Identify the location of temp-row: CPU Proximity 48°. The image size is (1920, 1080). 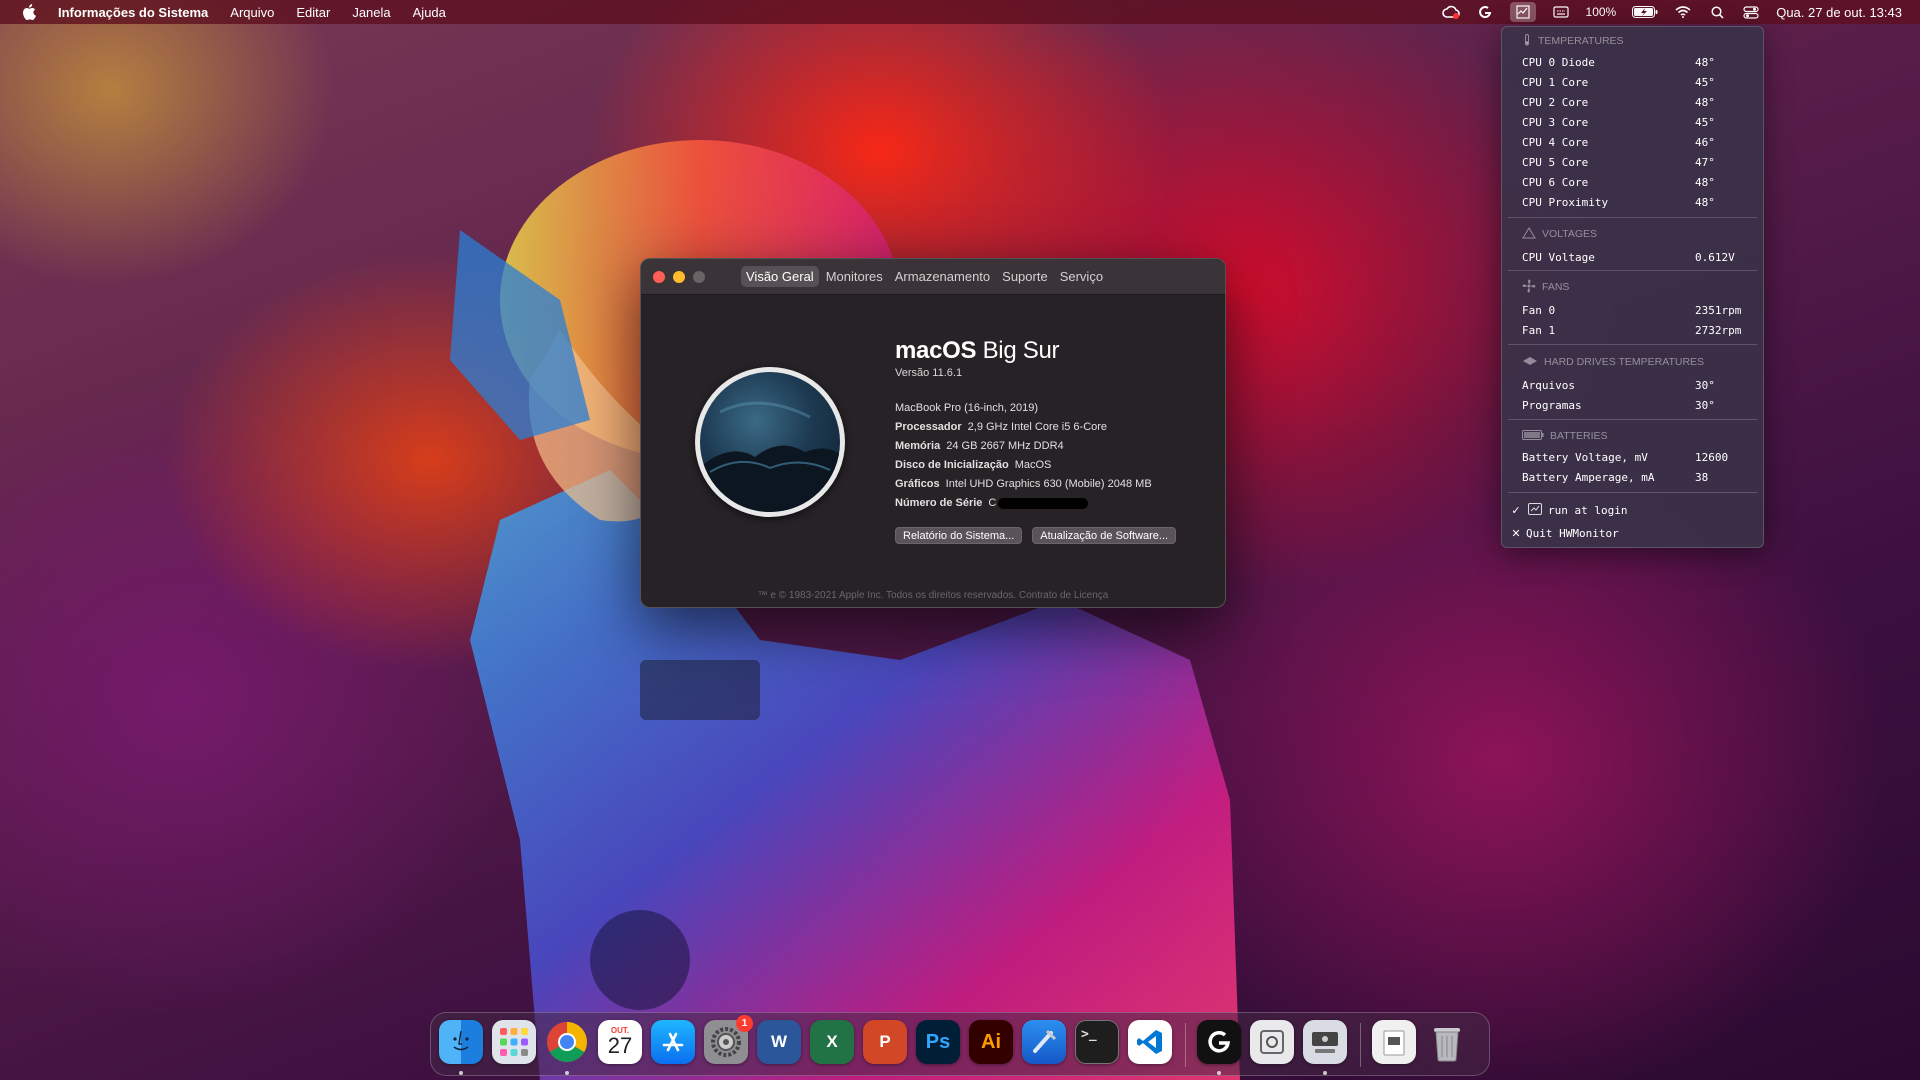
(1637, 202).